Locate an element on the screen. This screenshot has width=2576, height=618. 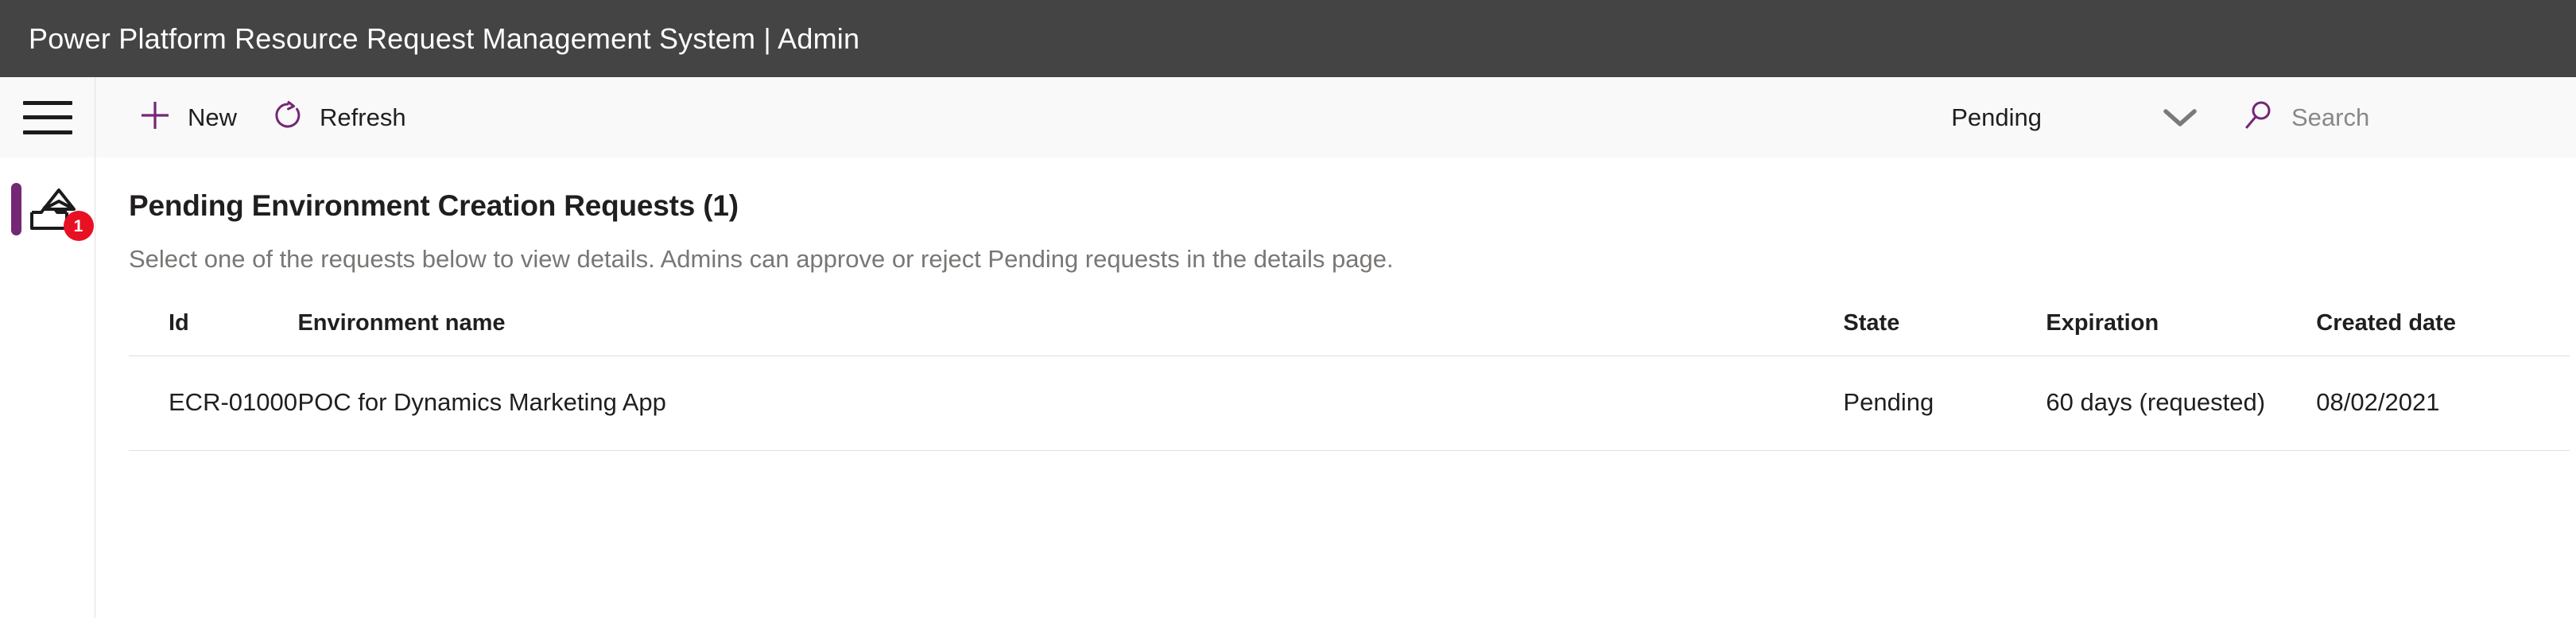
column-header-environment: Environment name is located at coordinates (1070, 333).